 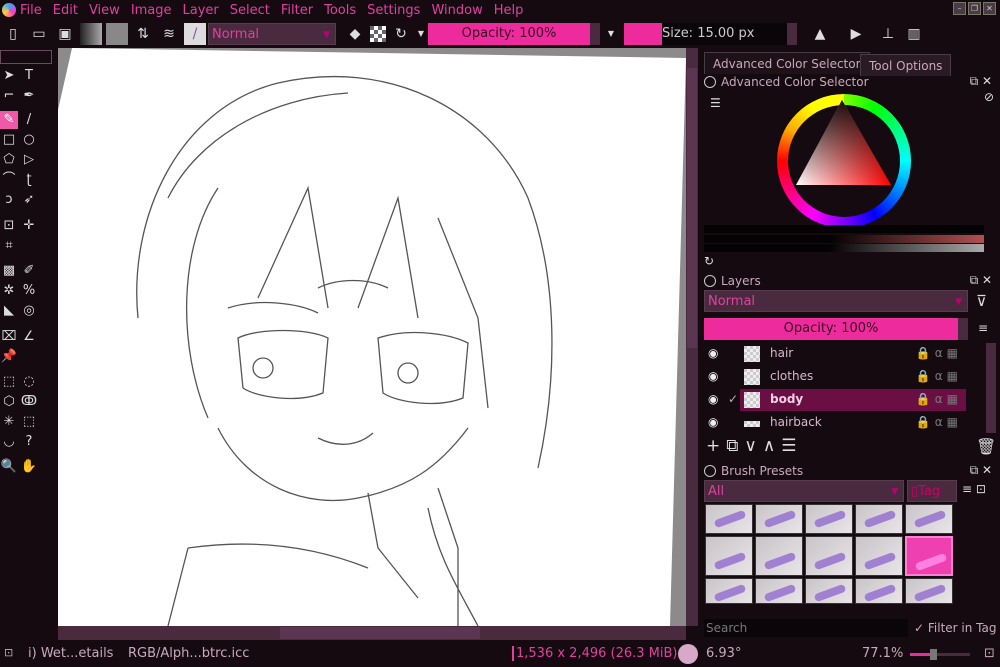 I want to click on brush-search-input: Search, so click(x=806, y=628).